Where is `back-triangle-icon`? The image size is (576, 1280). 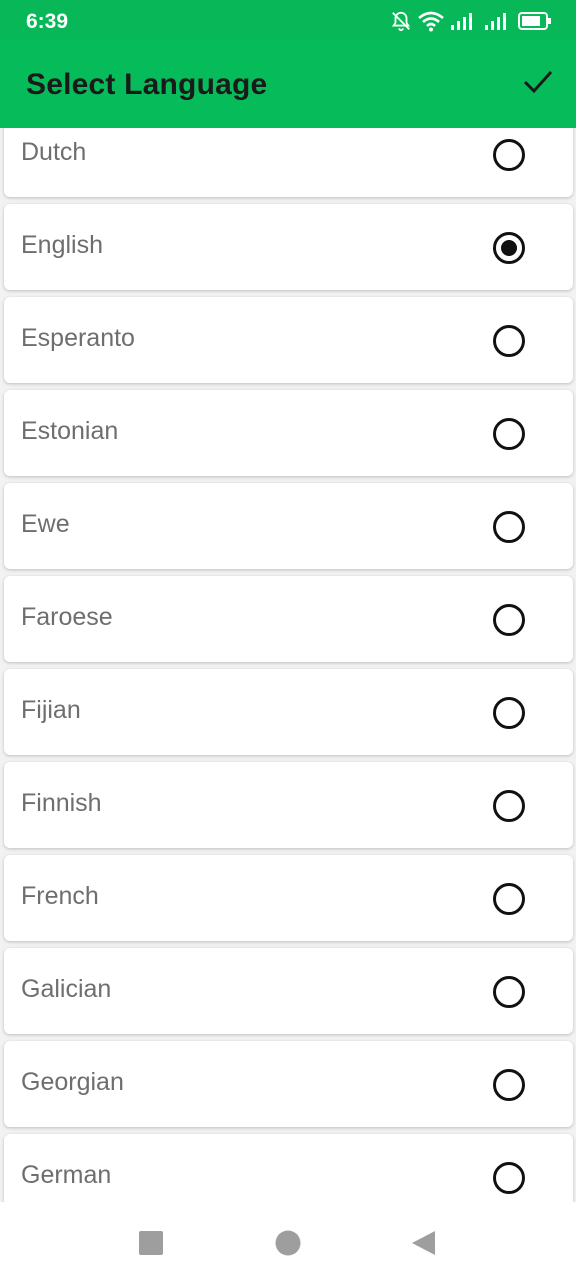
back-triangle-icon is located at coordinates (424, 1243).